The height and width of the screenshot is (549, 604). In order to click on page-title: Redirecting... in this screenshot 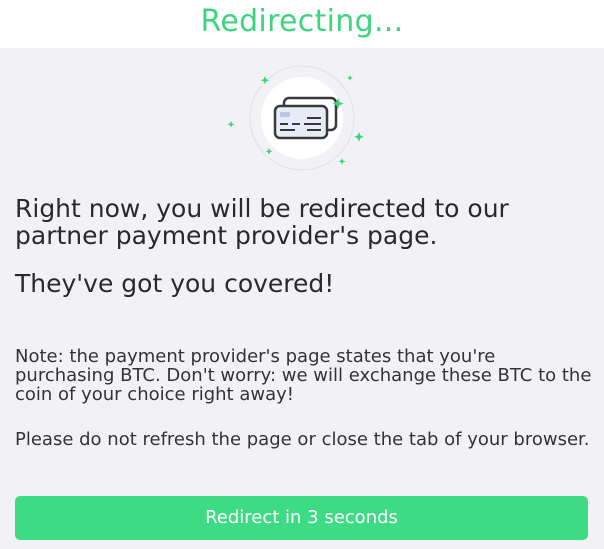, I will do `click(302, 21)`.